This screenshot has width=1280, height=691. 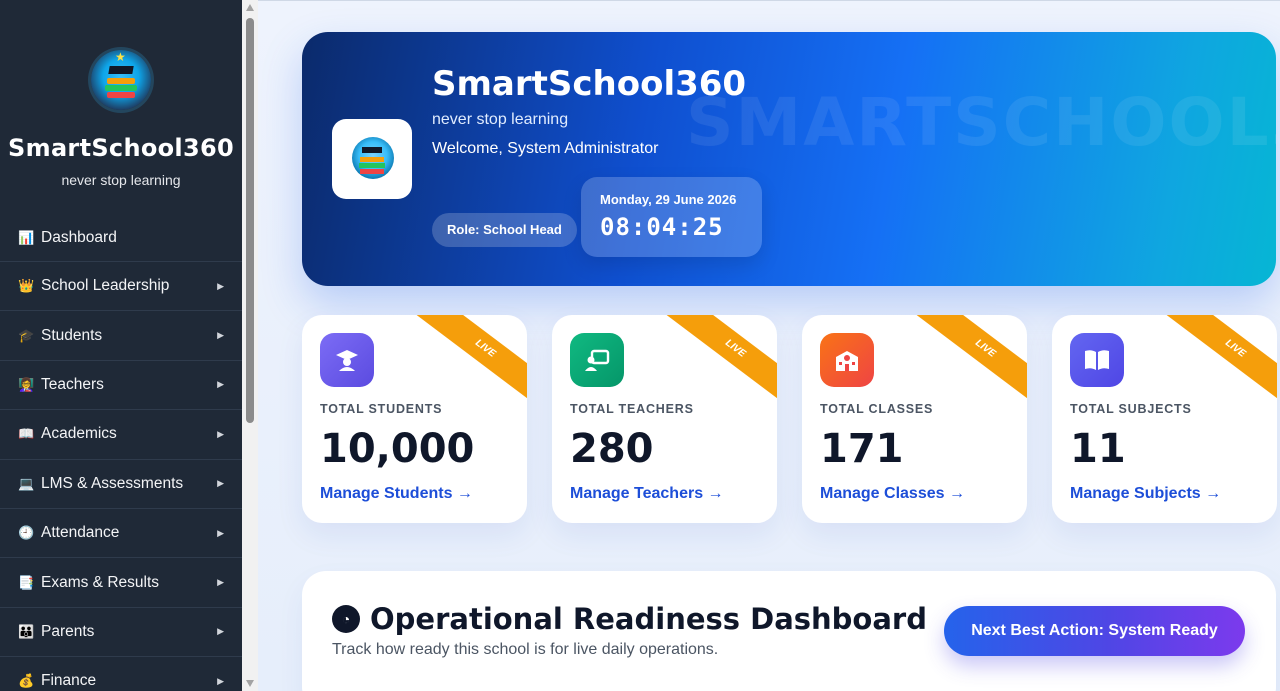 I want to click on manage-subjects-link: Manage Subjects →, so click(x=1145, y=494).